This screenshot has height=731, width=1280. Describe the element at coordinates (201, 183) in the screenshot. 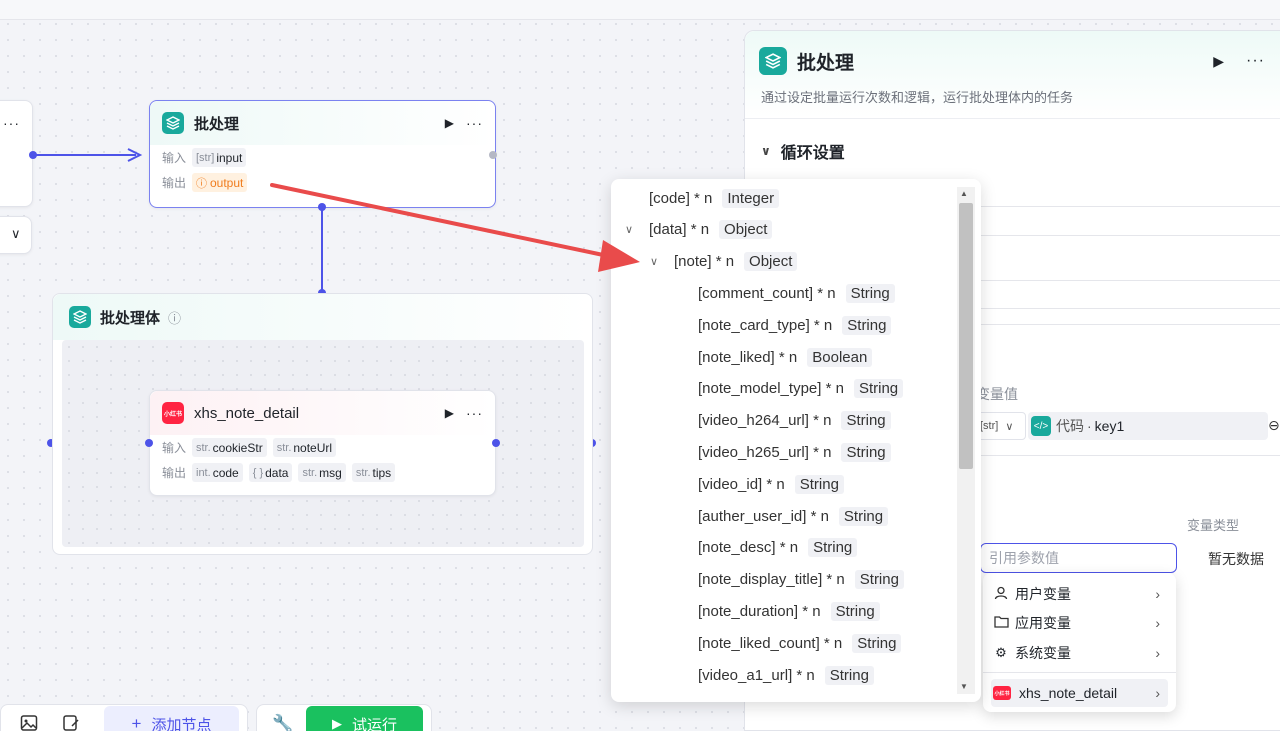

I see `warning-icon: ⓘ` at that location.